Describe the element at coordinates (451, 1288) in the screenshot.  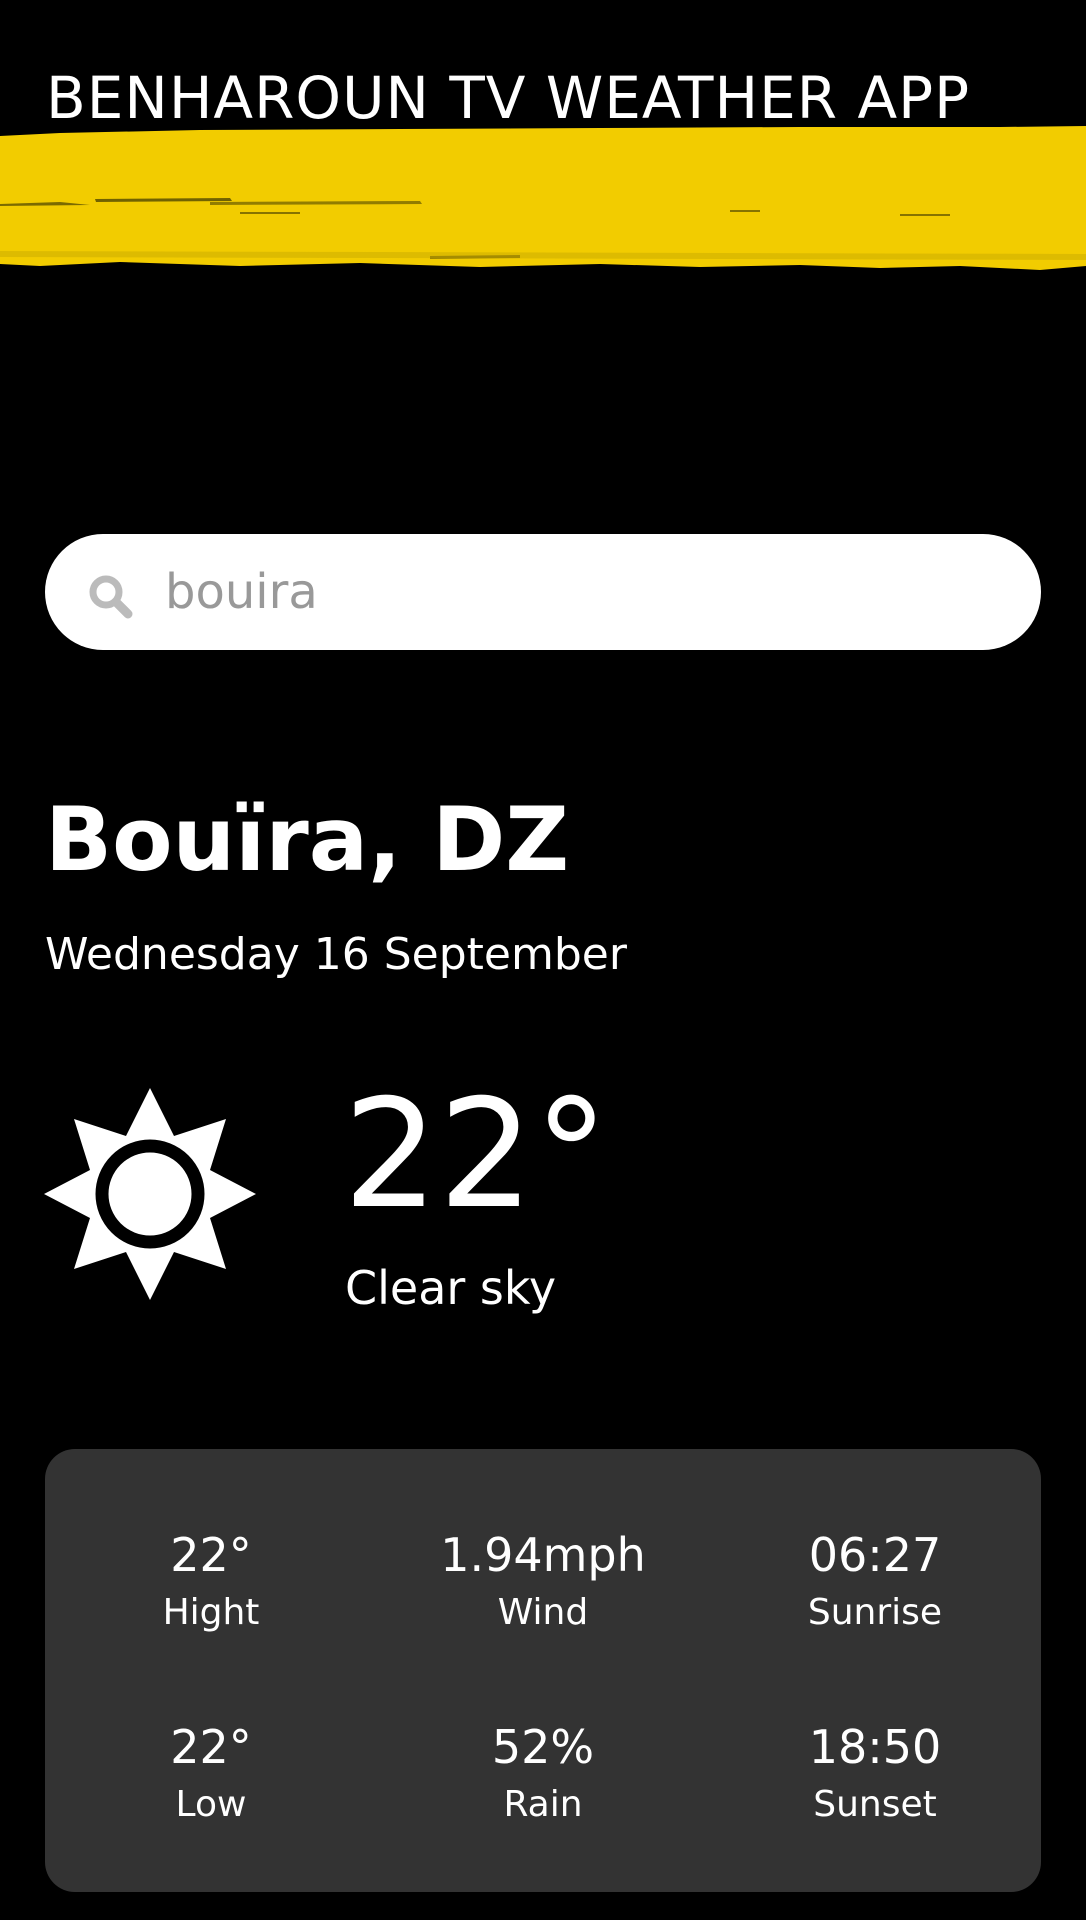
I see `weather-condition: Clear sky` at that location.